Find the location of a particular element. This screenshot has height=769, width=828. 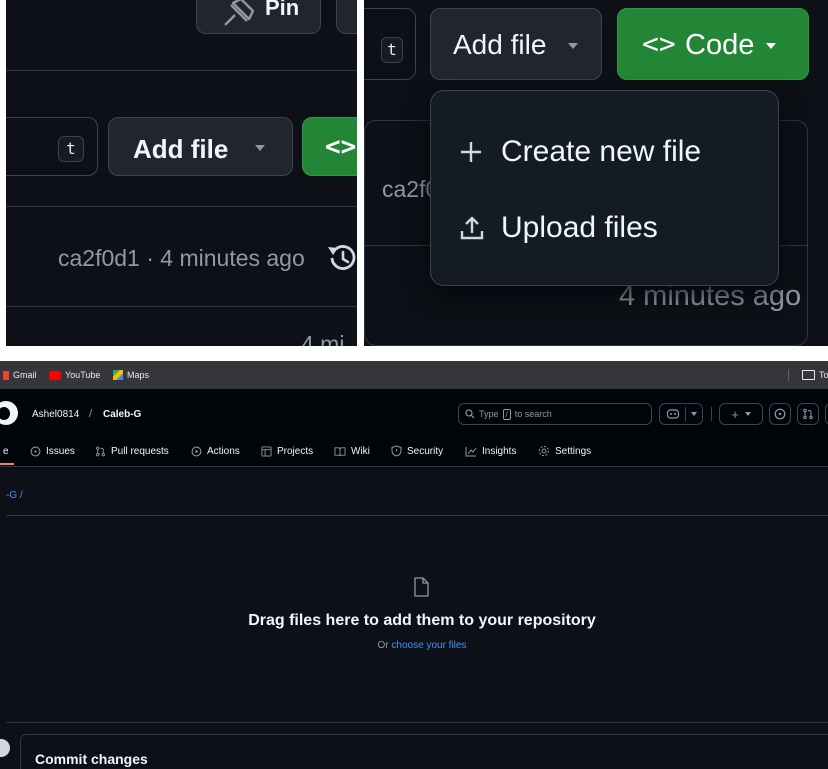

repo-name-link: Caleb-G is located at coordinates (122, 414).